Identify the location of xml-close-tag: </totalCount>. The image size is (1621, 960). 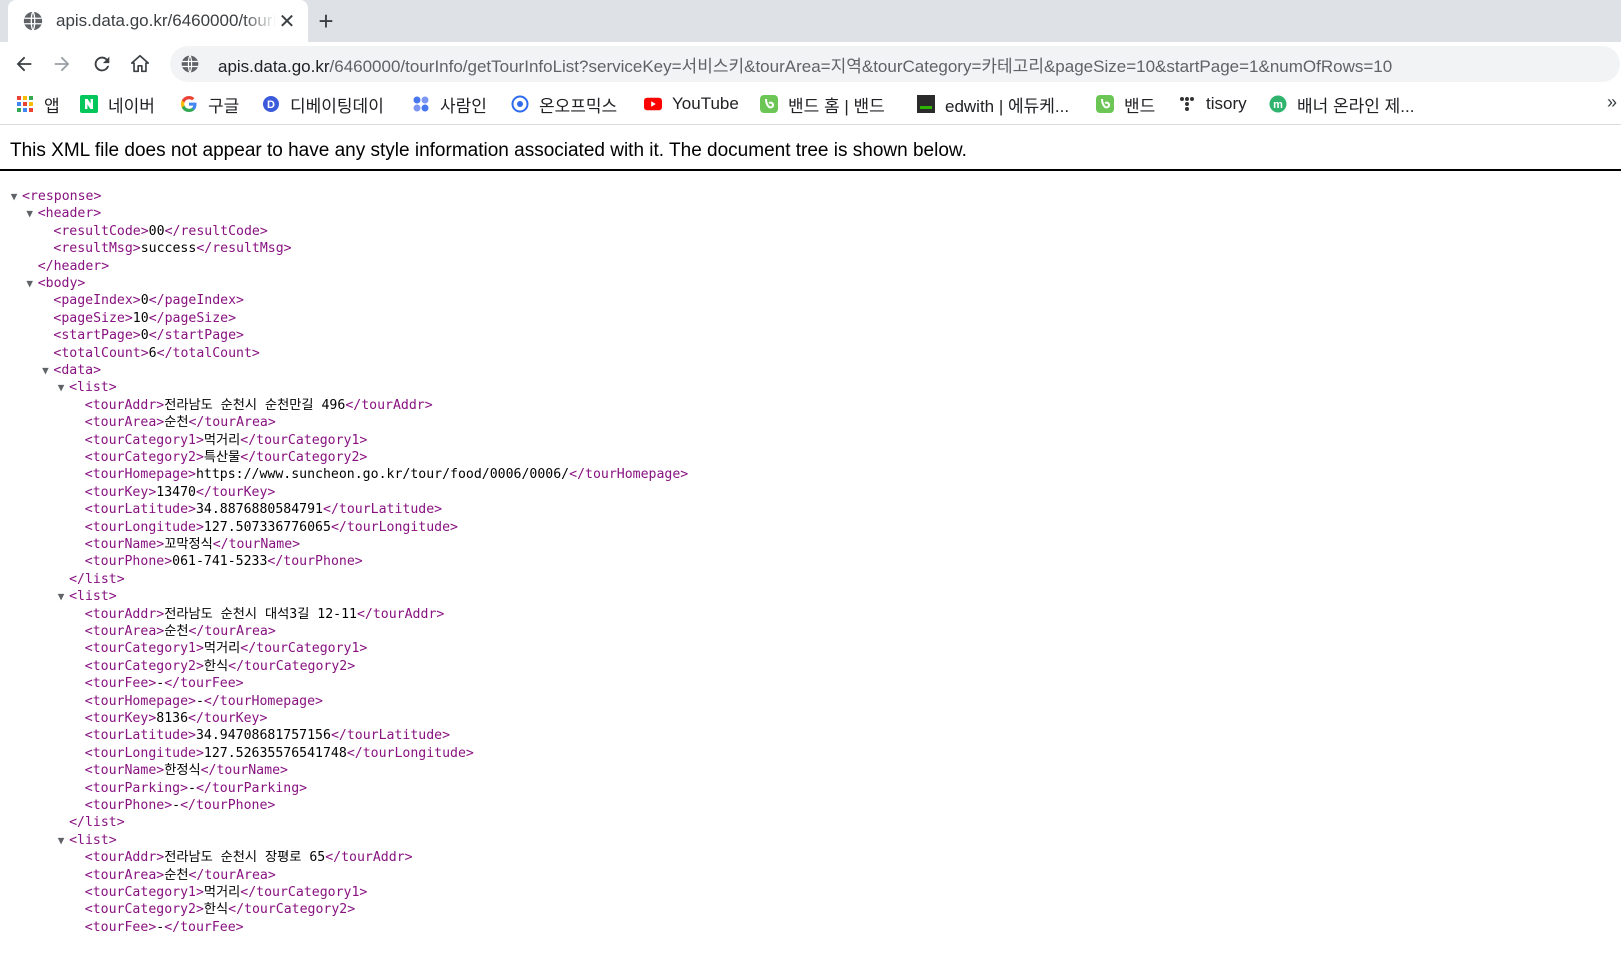
(208, 353).